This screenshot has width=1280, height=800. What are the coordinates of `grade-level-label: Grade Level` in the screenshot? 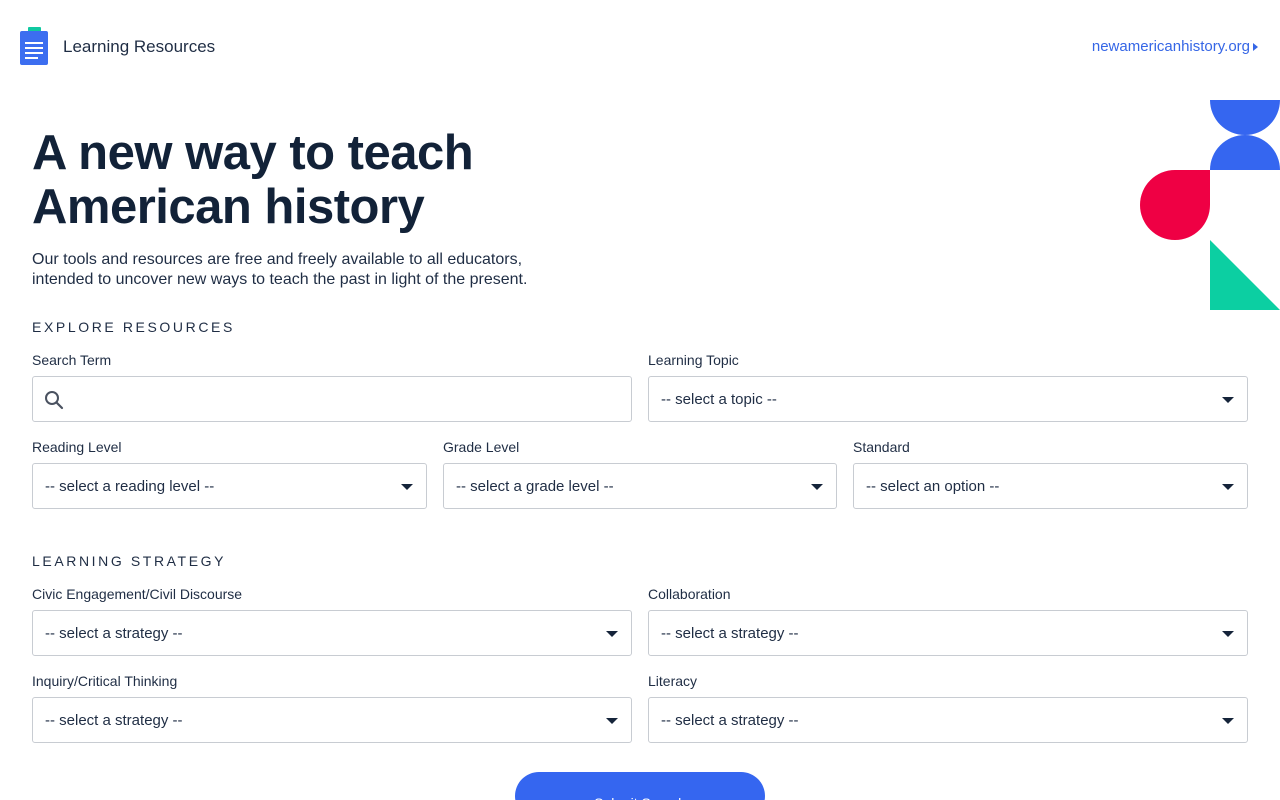 It's located at (481, 447).